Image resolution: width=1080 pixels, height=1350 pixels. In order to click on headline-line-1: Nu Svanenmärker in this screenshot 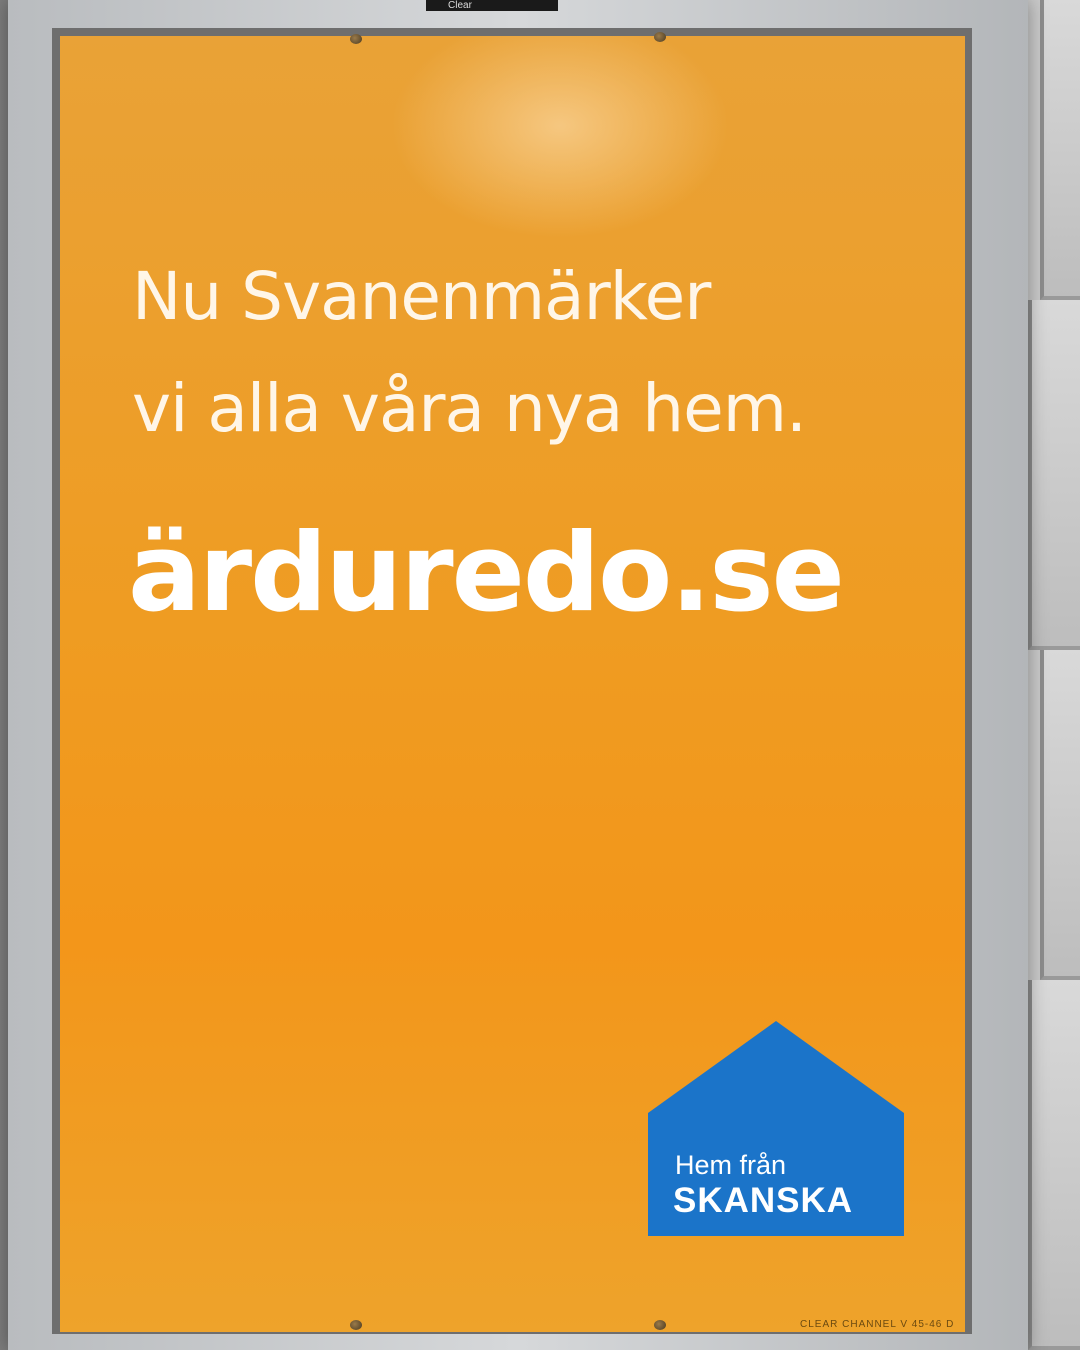, I will do `click(421, 296)`.